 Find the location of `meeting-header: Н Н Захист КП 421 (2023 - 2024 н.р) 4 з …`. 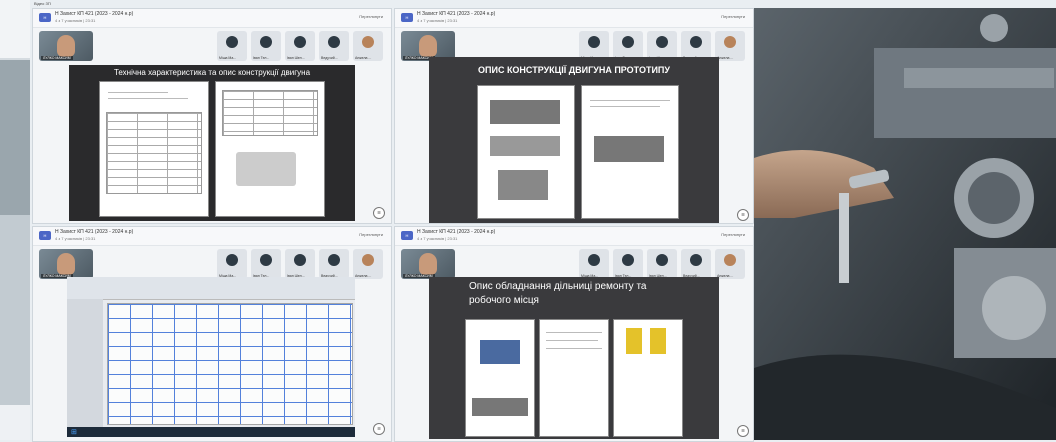

meeting-header: Н Н Захист КП 421 (2023 - 2024 н.р) 4 з … is located at coordinates (212, 18).